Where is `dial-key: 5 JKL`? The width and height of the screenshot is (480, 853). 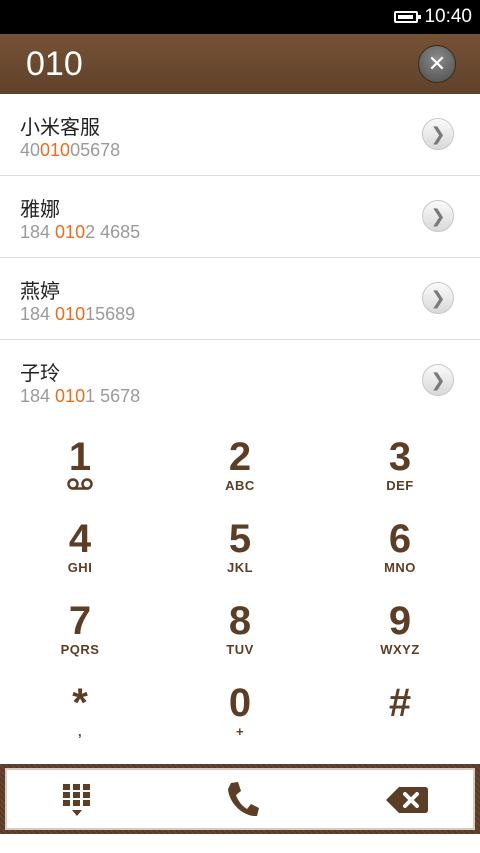 dial-key: 5 JKL is located at coordinates (240, 551).